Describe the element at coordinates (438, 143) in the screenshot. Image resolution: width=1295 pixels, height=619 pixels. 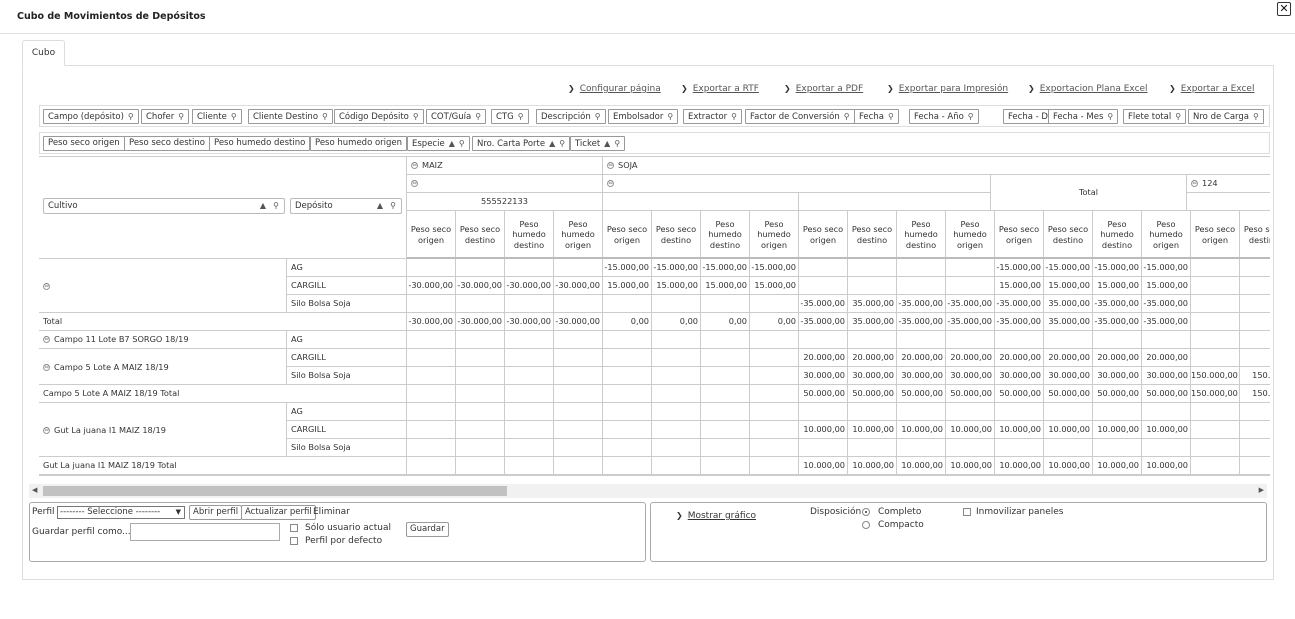
I see `column-field-0: Especie ▲ ⚲` at that location.